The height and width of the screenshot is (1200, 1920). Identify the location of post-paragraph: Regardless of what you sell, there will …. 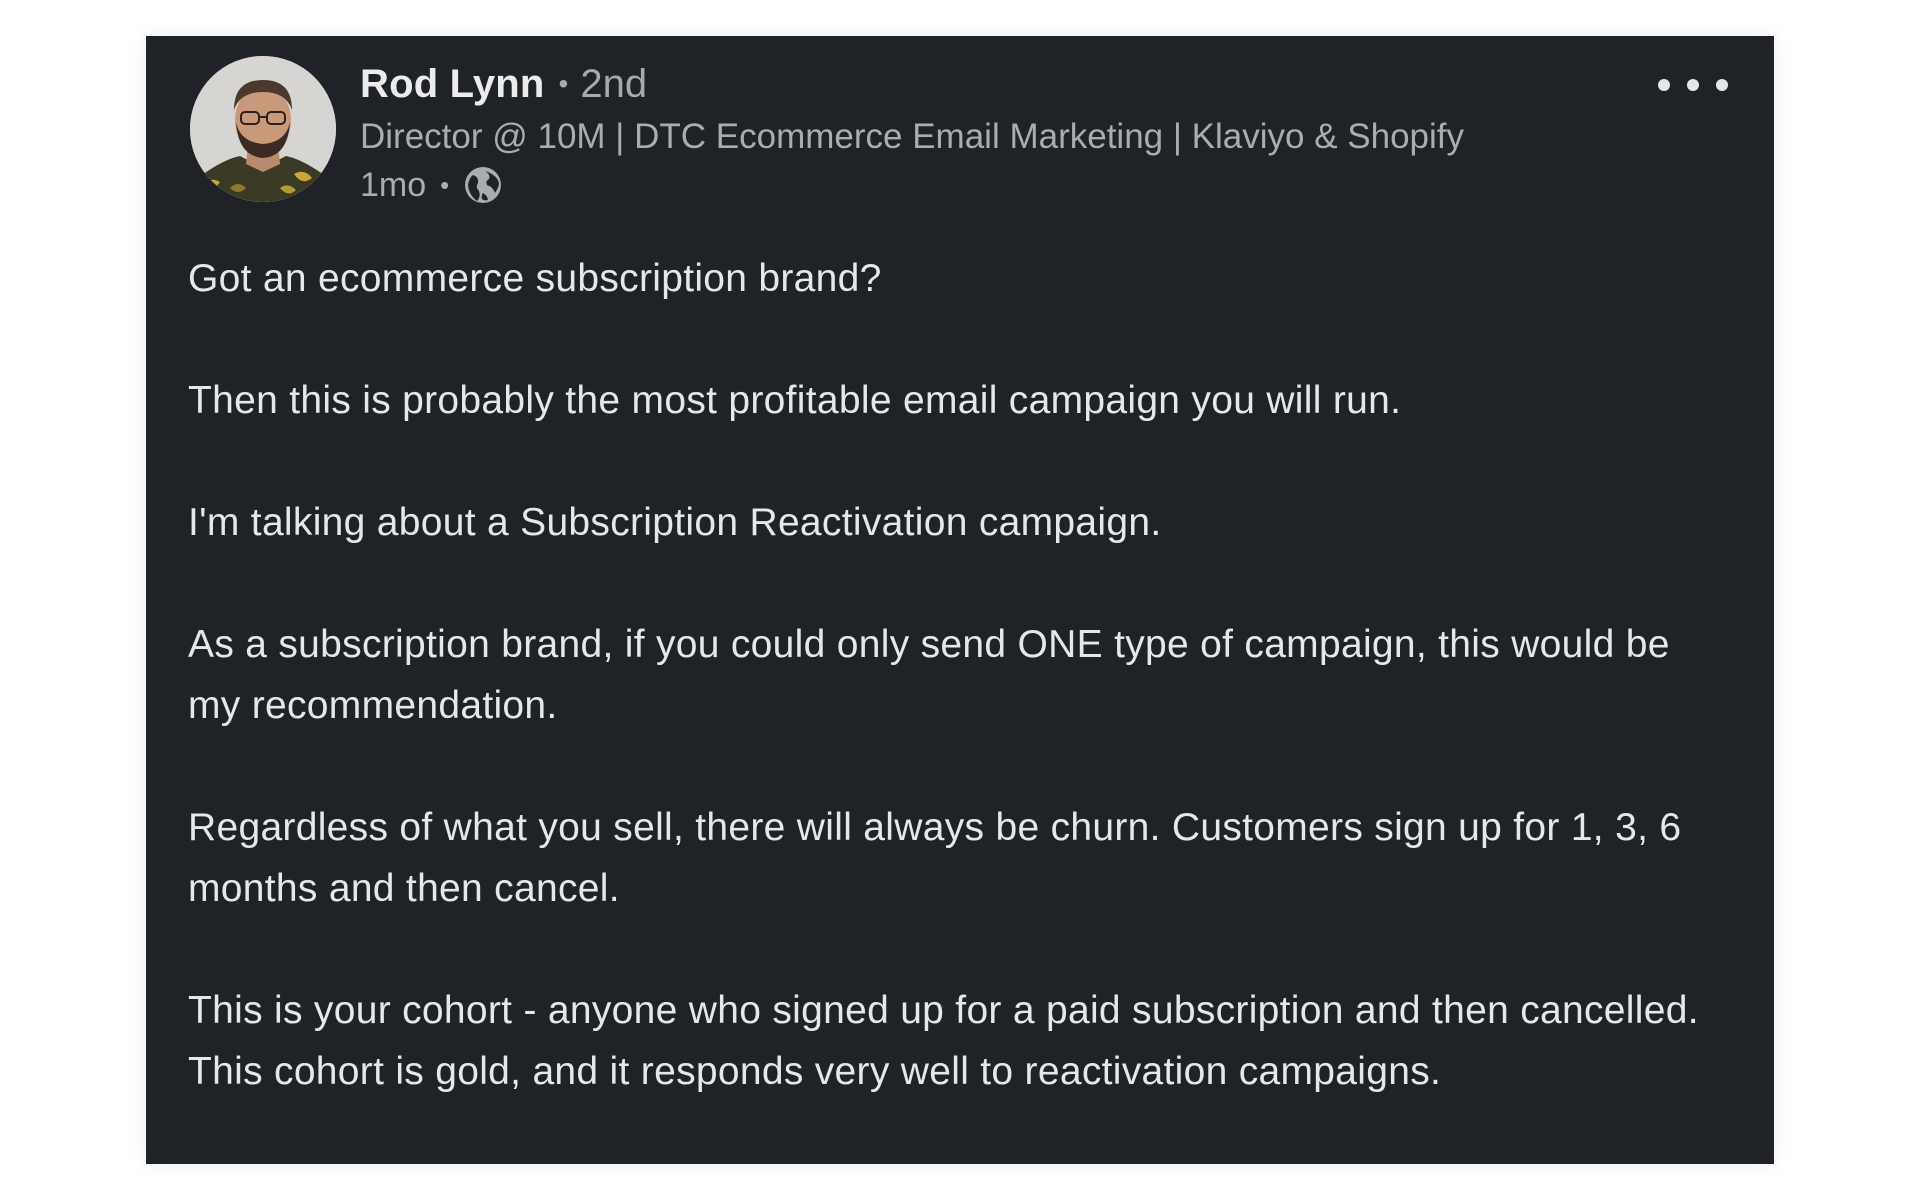
(935, 858).